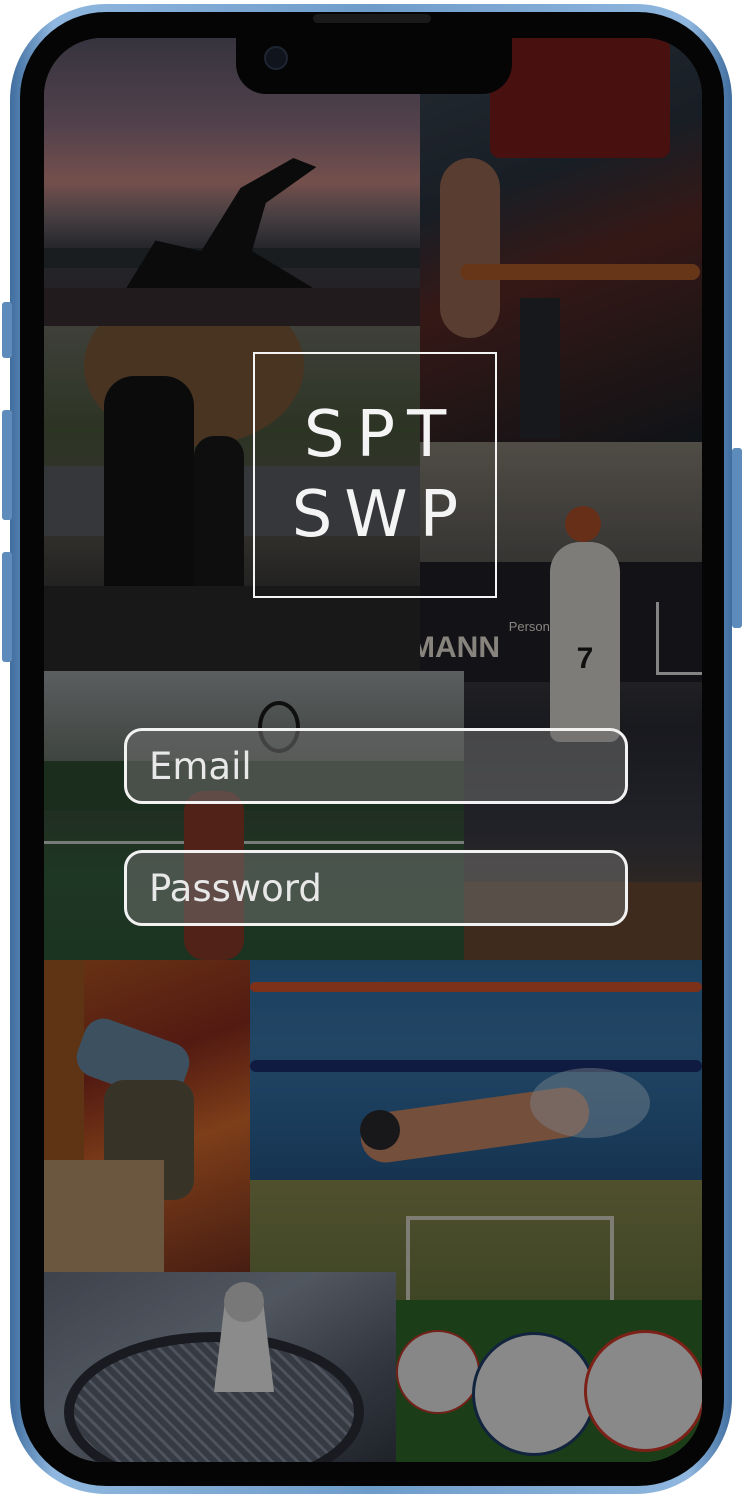 The width and height of the screenshot is (744, 1500). Describe the element at coordinates (147, 1116) in the screenshot. I see `climbing-photo` at that location.